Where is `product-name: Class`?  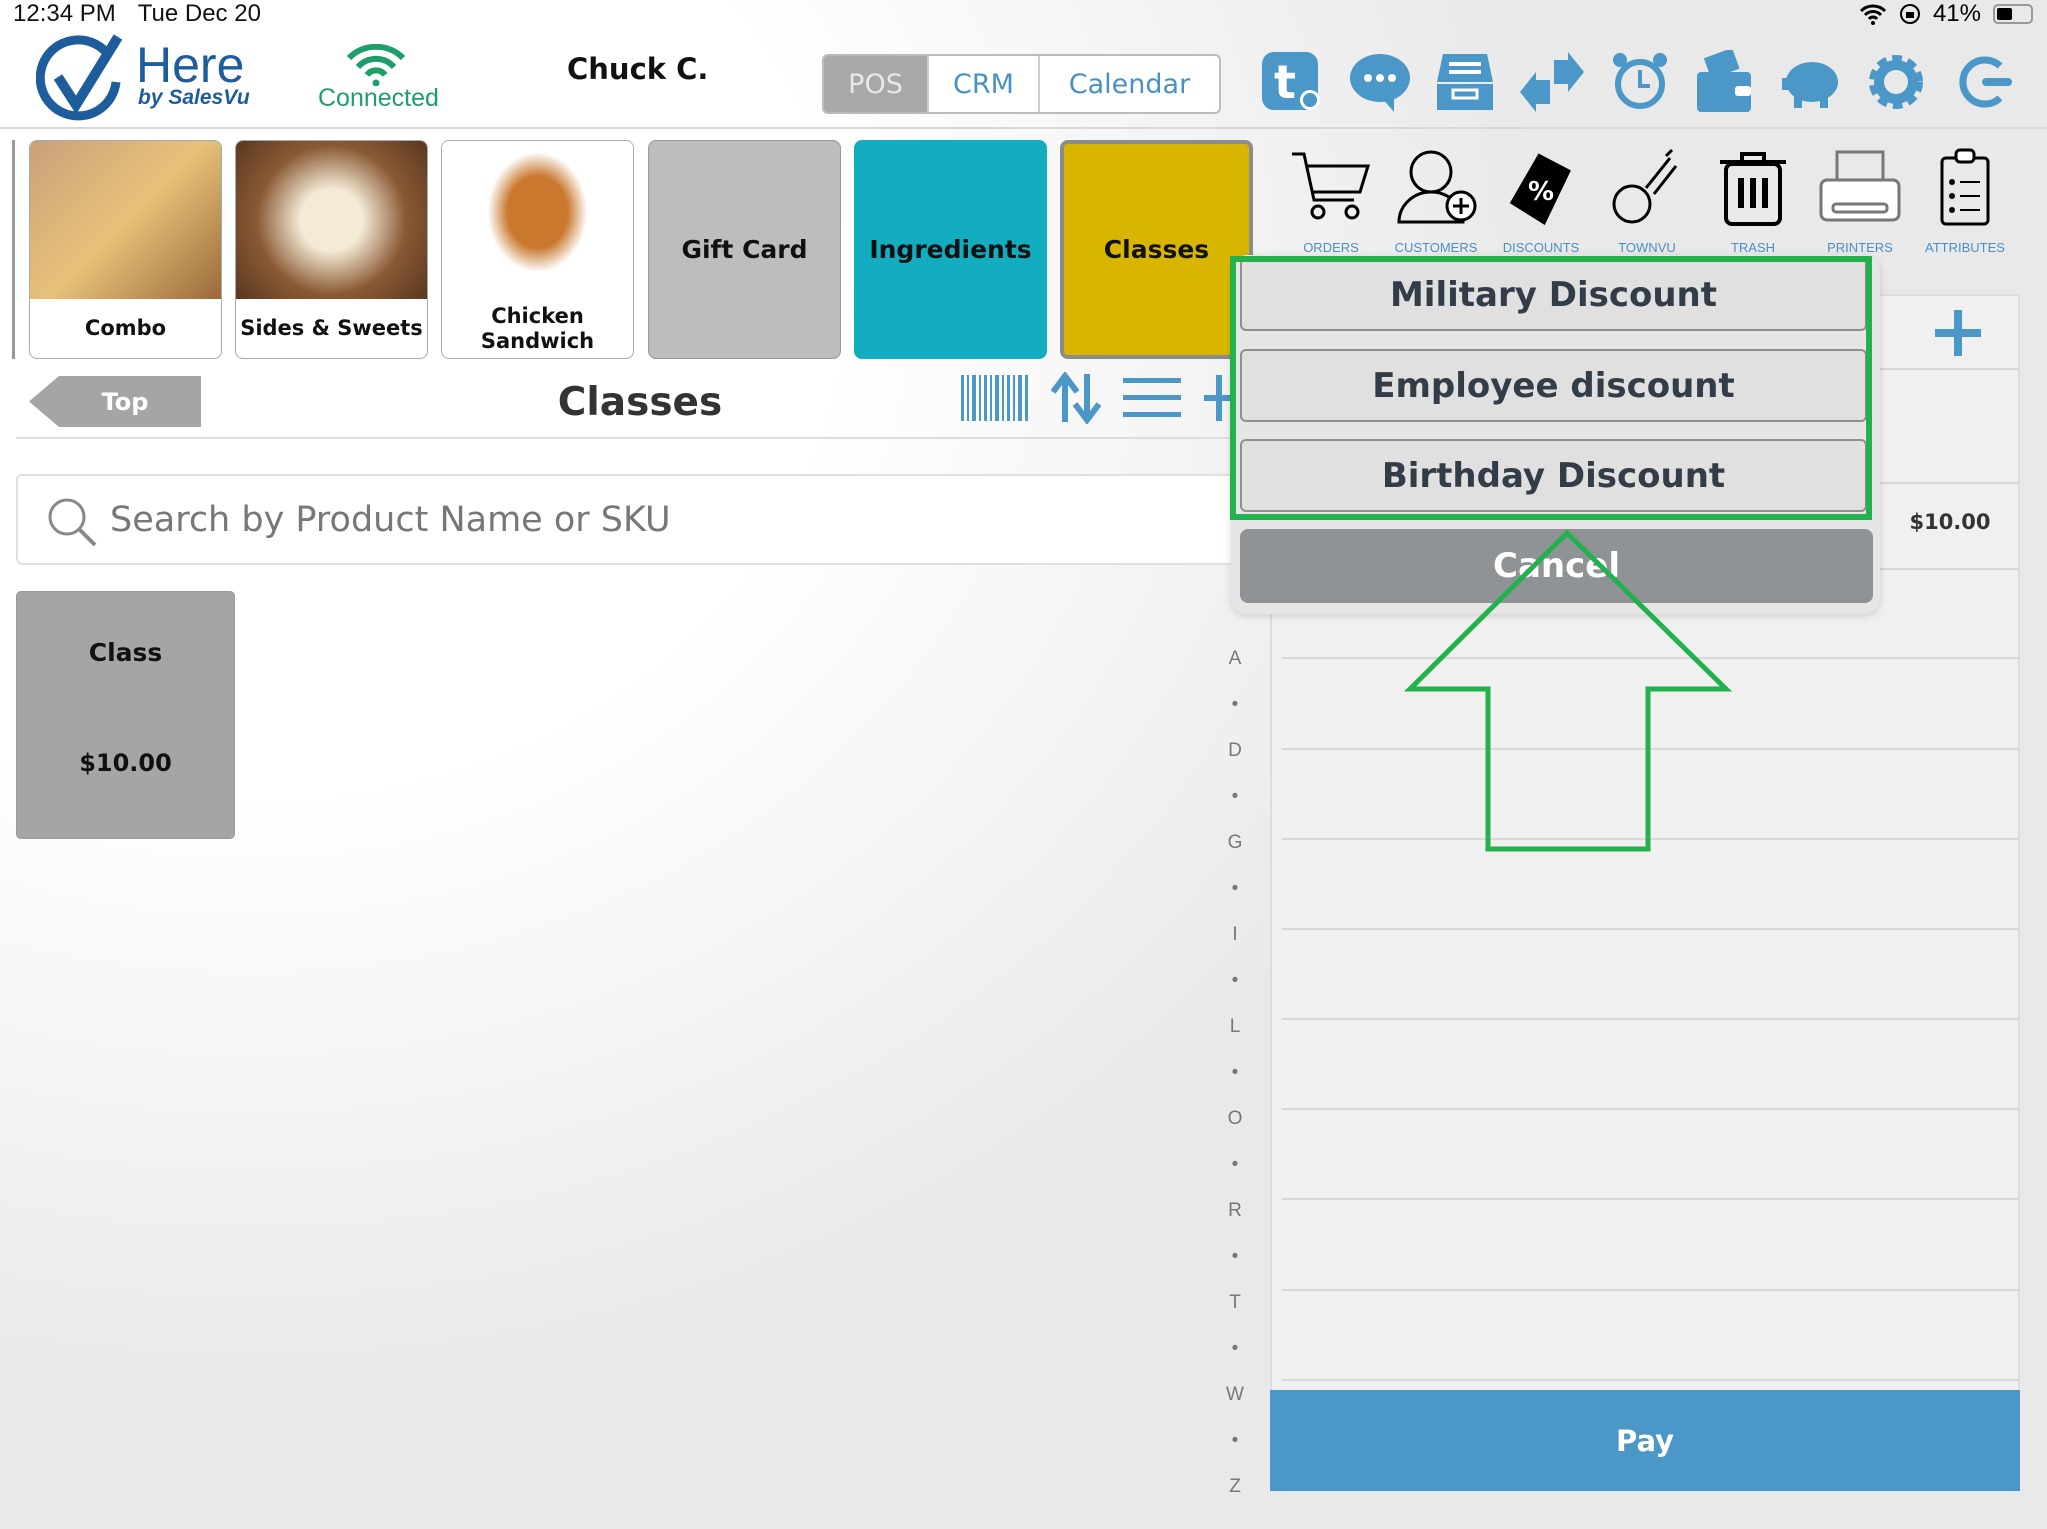 product-name: Class is located at coordinates (125, 652).